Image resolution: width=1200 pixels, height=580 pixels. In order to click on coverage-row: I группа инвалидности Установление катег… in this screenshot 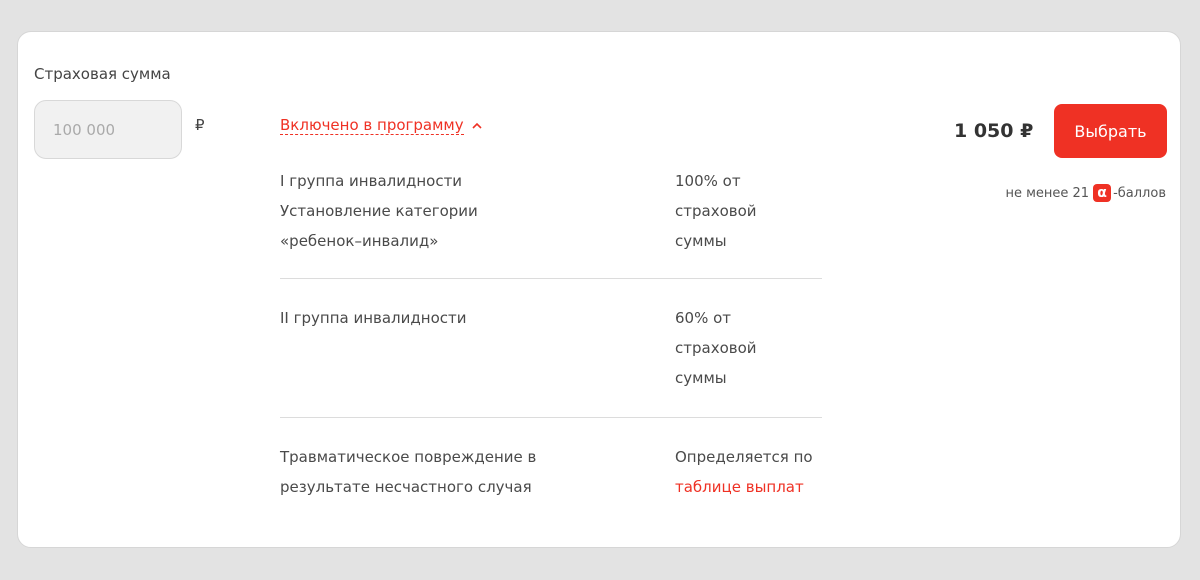, I will do `click(551, 222)`.